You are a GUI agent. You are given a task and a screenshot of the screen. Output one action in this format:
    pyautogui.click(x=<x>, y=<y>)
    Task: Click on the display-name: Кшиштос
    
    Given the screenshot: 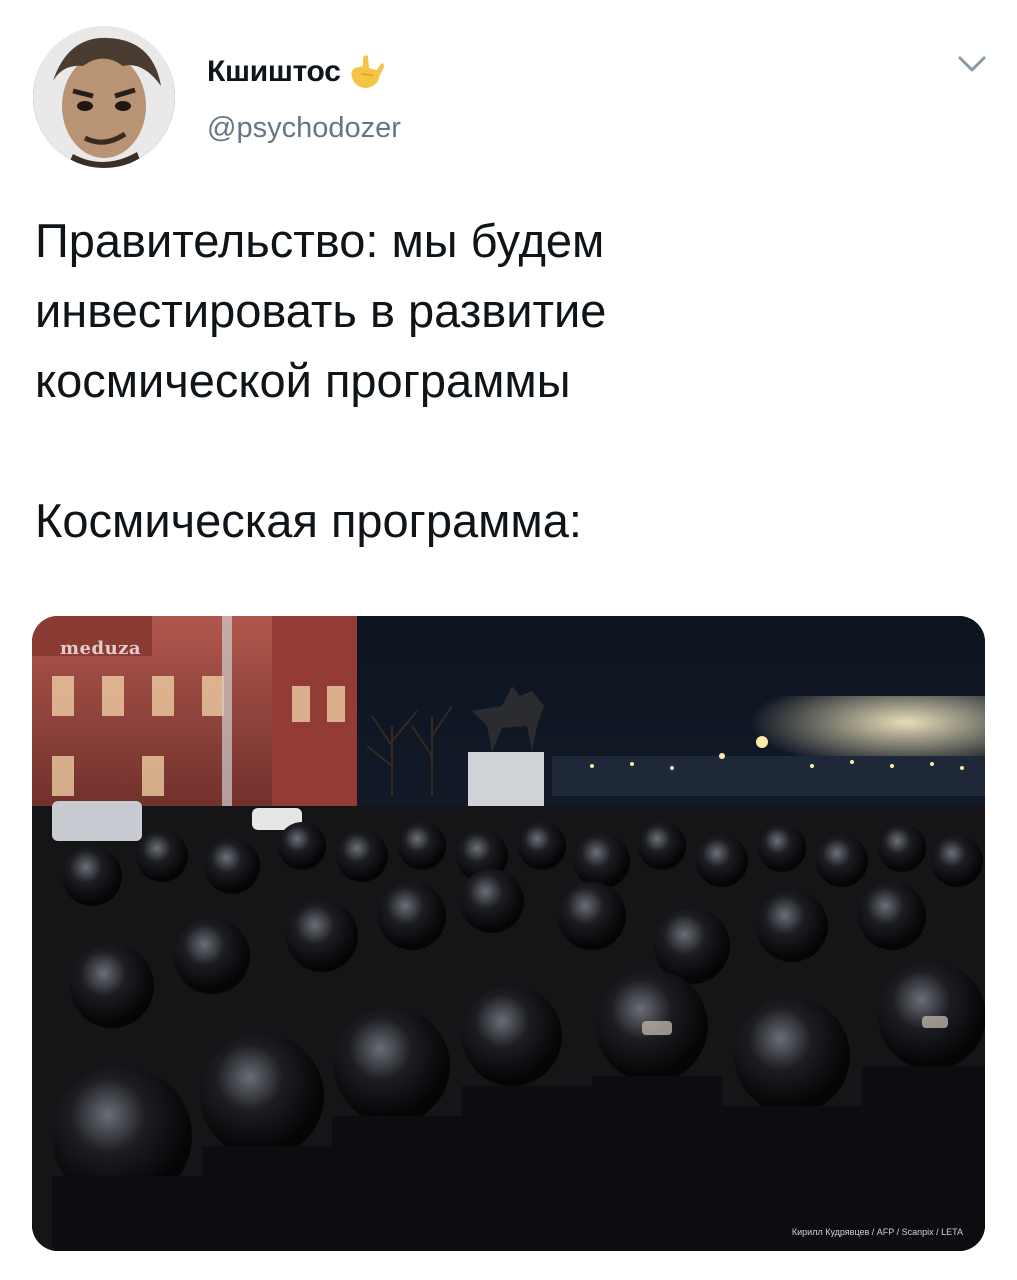 What is the action you would take?
    pyautogui.click(x=297, y=72)
    